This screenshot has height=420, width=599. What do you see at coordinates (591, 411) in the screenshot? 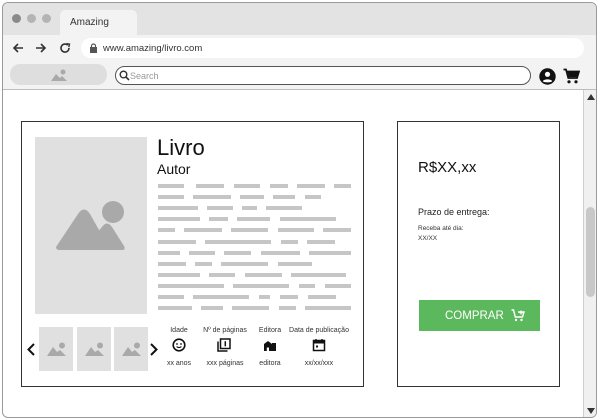
I see `scroll-down-arrow-icon` at bounding box center [591, 411].